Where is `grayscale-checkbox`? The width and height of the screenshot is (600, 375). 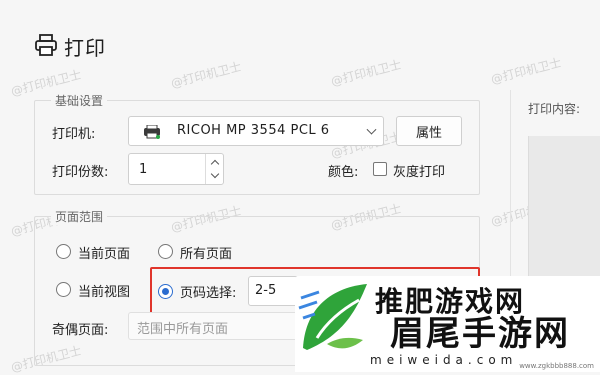 grayscale-checkbox is located at coordinates (380, 169).